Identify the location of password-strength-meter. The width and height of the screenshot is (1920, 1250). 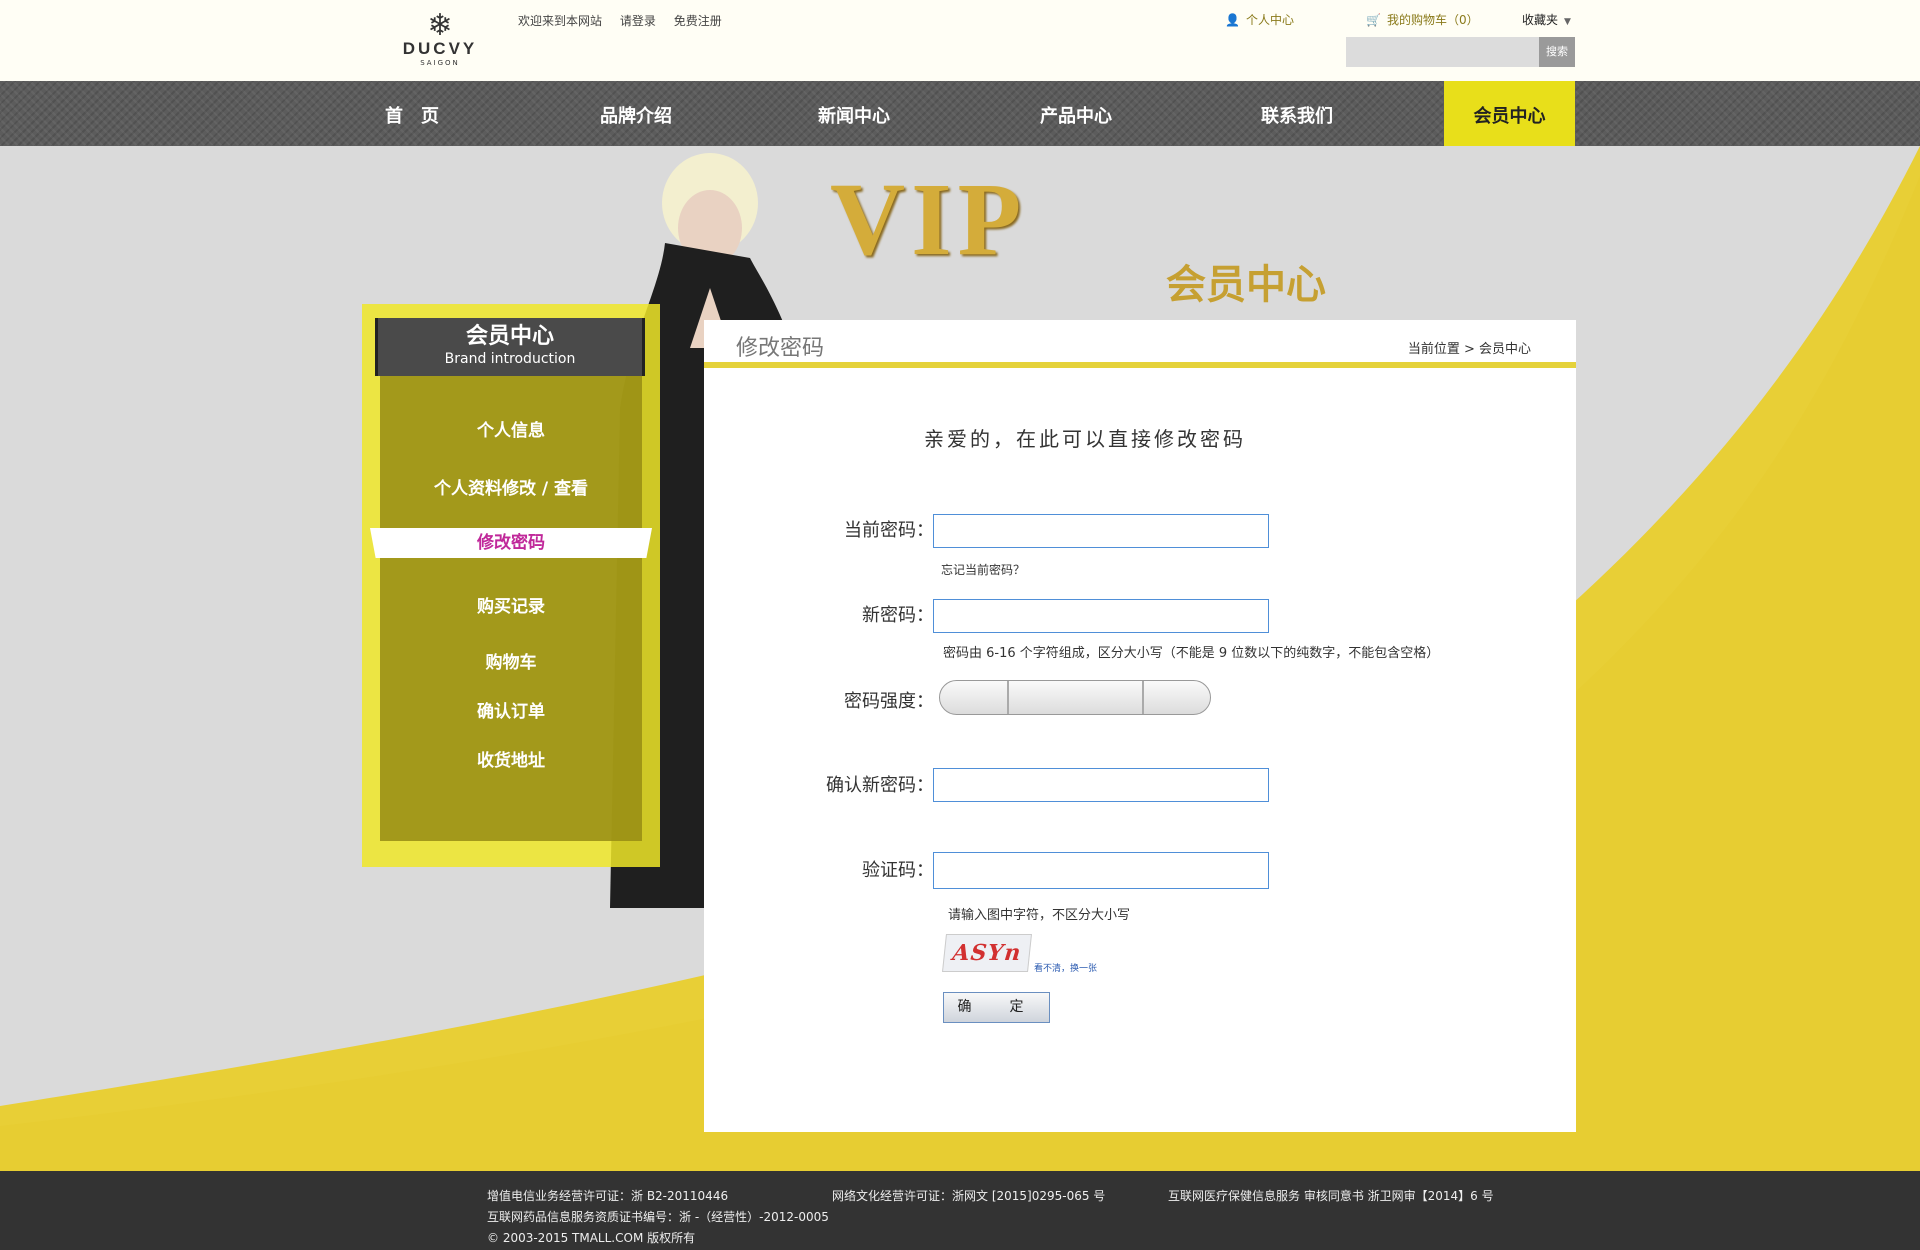
(1075, 697).